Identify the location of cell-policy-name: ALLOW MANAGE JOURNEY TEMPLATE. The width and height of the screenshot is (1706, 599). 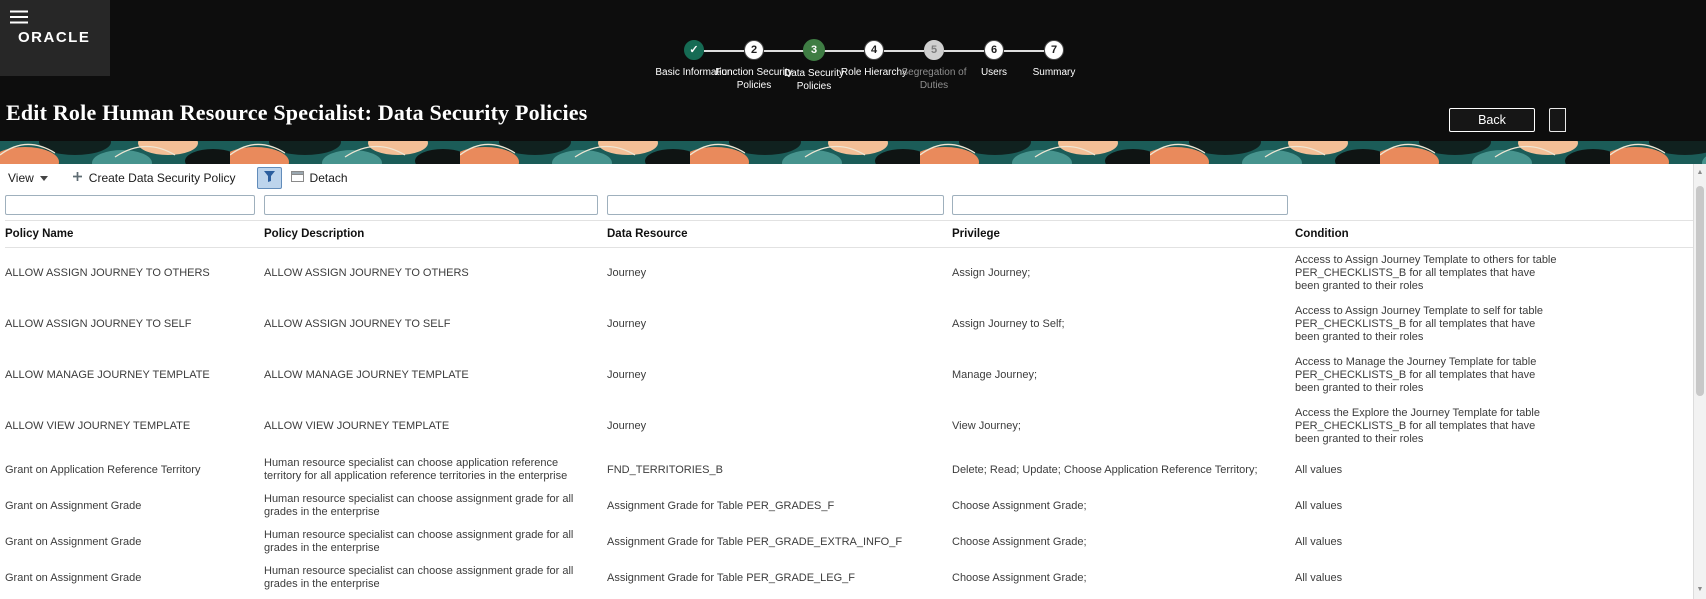
(107, 375).